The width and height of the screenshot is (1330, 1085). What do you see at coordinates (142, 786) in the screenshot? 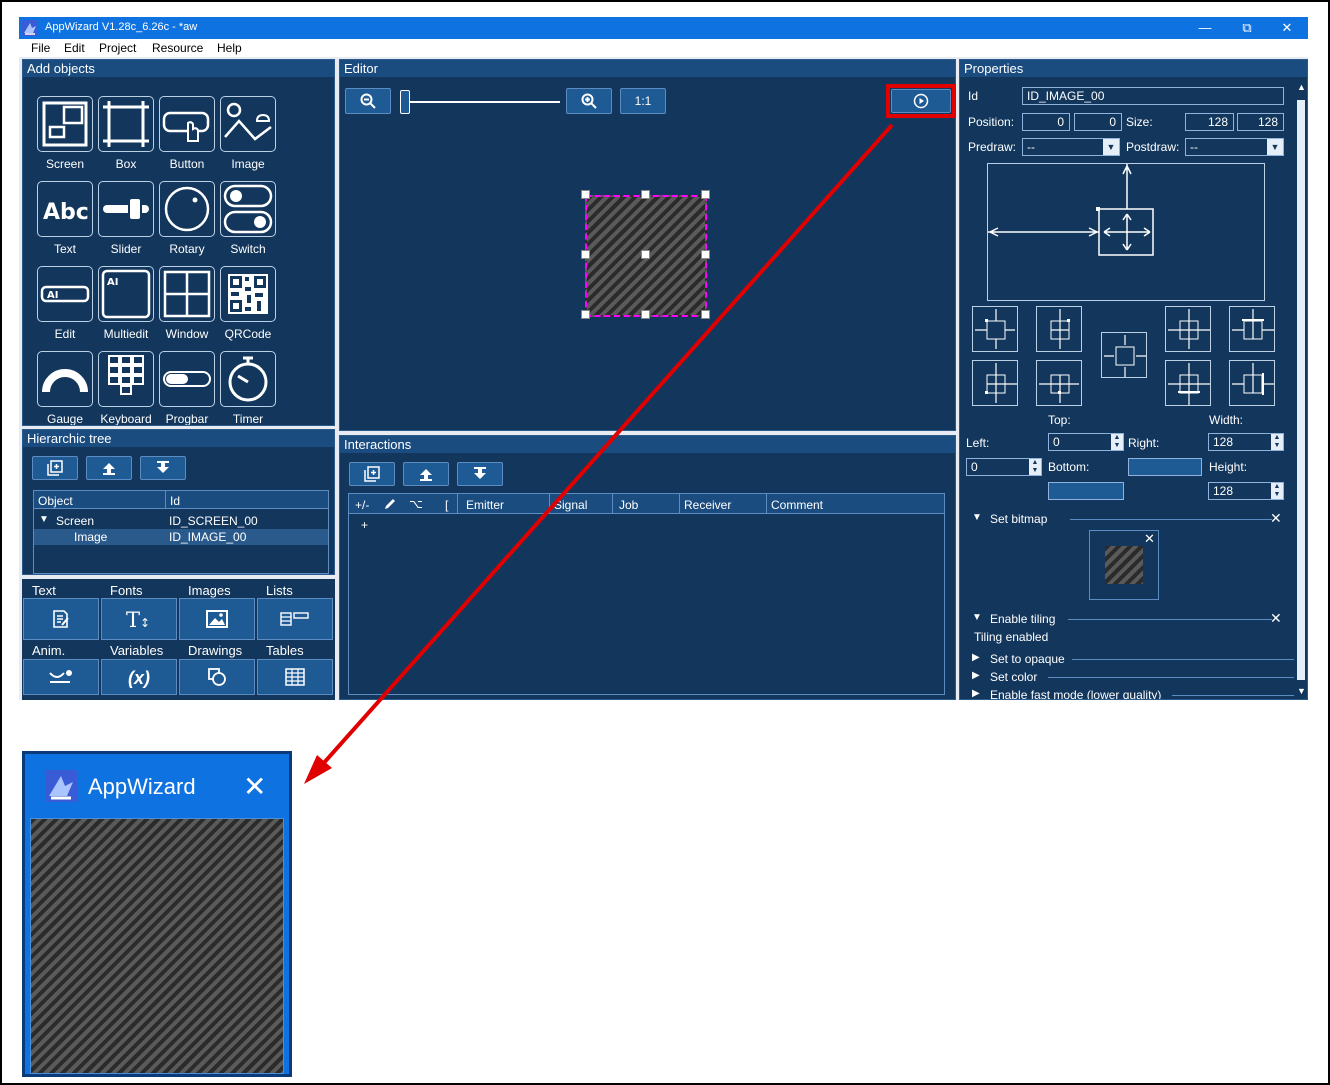
I see `preview-title: AppWizard` at bounding box center [142, 786].